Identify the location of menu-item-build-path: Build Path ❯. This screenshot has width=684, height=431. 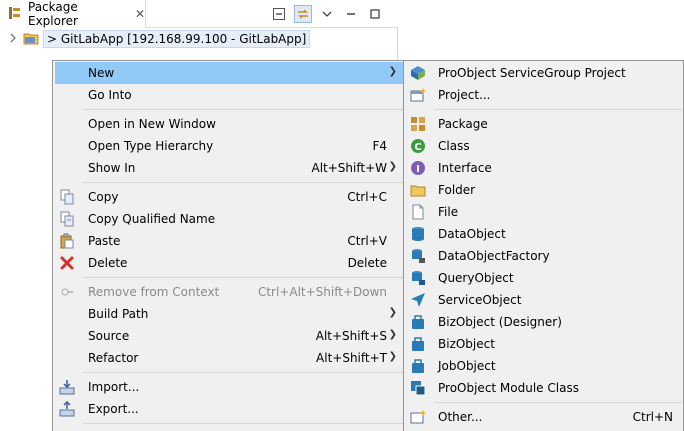
(229, 314).